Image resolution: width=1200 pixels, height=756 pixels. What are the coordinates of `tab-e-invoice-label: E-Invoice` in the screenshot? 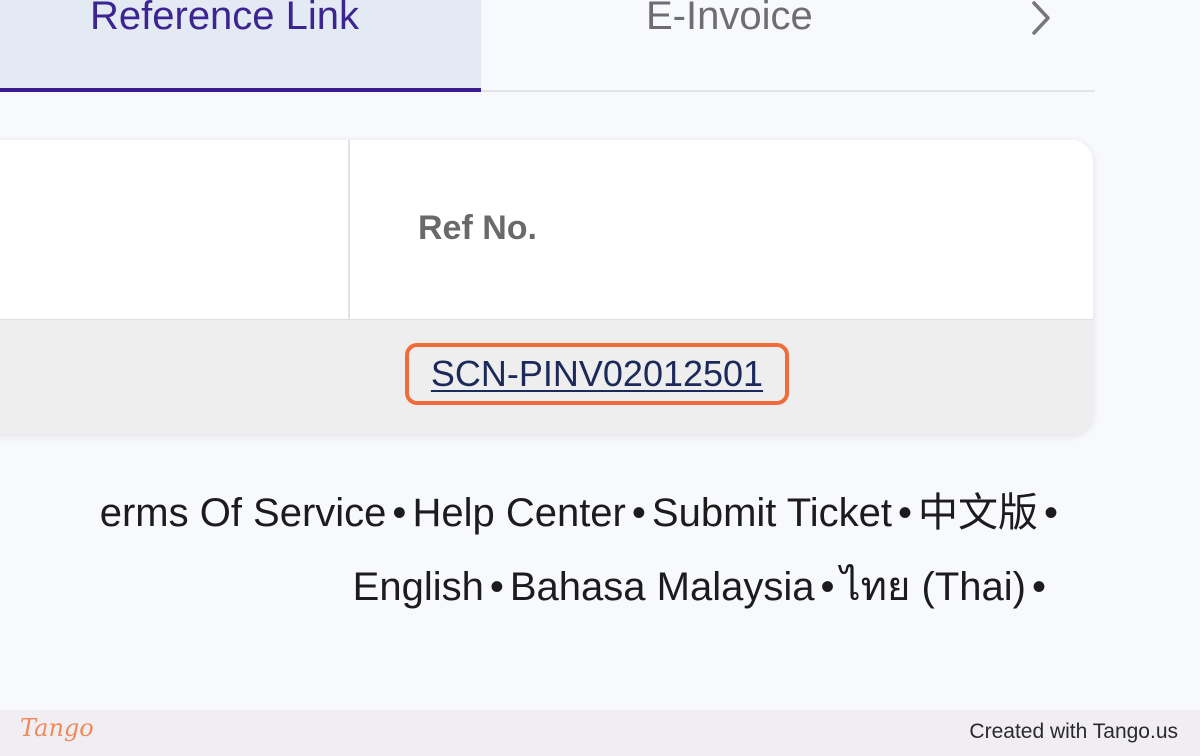 It's located at (729, 19).